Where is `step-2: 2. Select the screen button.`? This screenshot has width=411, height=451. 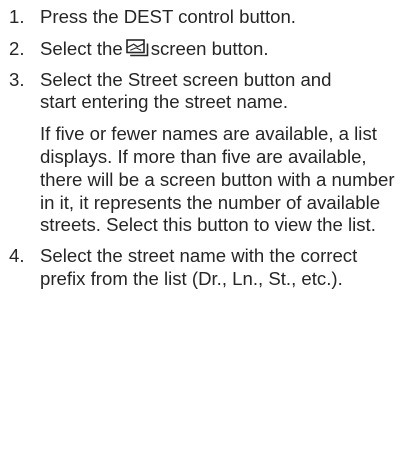
step-2: 2. Select the screen button. is located at coordinates (205, 49).